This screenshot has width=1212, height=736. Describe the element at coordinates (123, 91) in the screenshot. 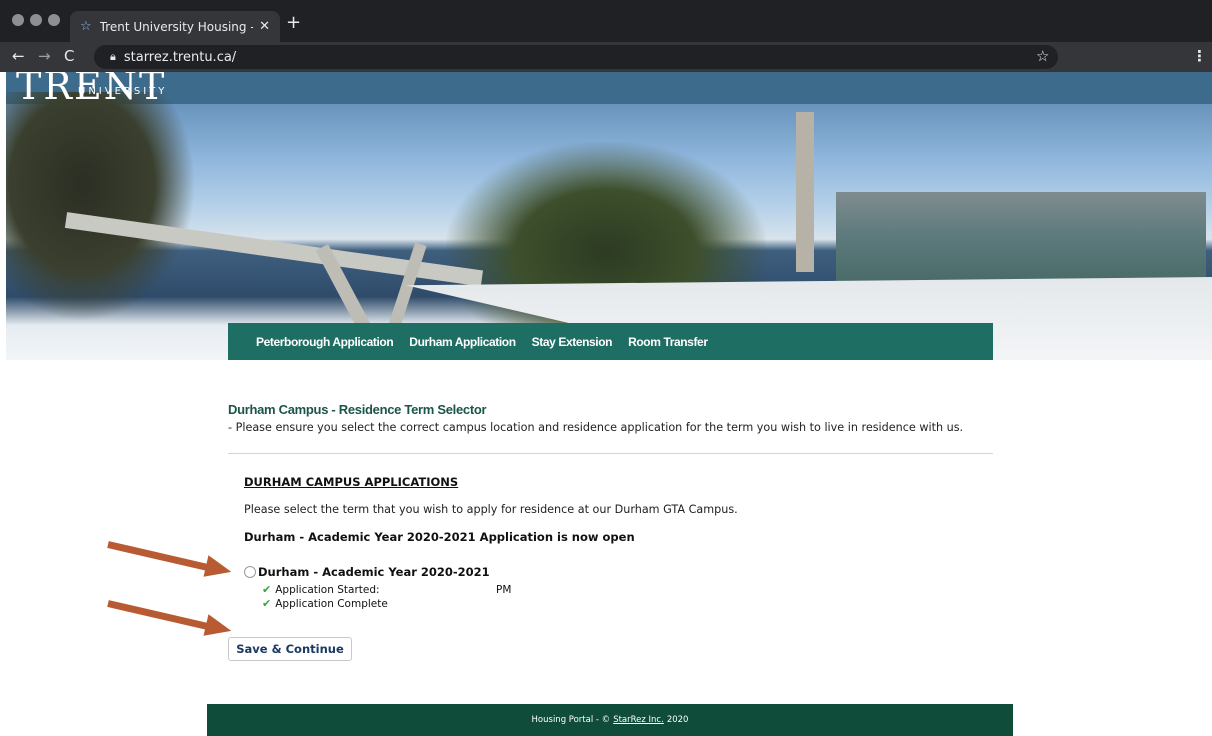

I see `logo-subtitle: UNIVERSITY` at that location.